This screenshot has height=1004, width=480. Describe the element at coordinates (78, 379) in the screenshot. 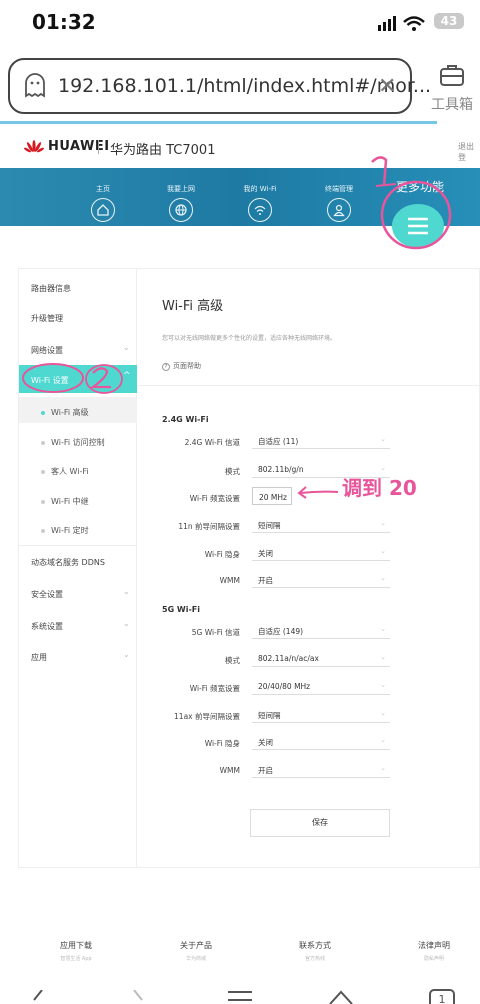

I see `sidebar-item-wifi-settings: Wi-Fi 设置 ^` at that location.